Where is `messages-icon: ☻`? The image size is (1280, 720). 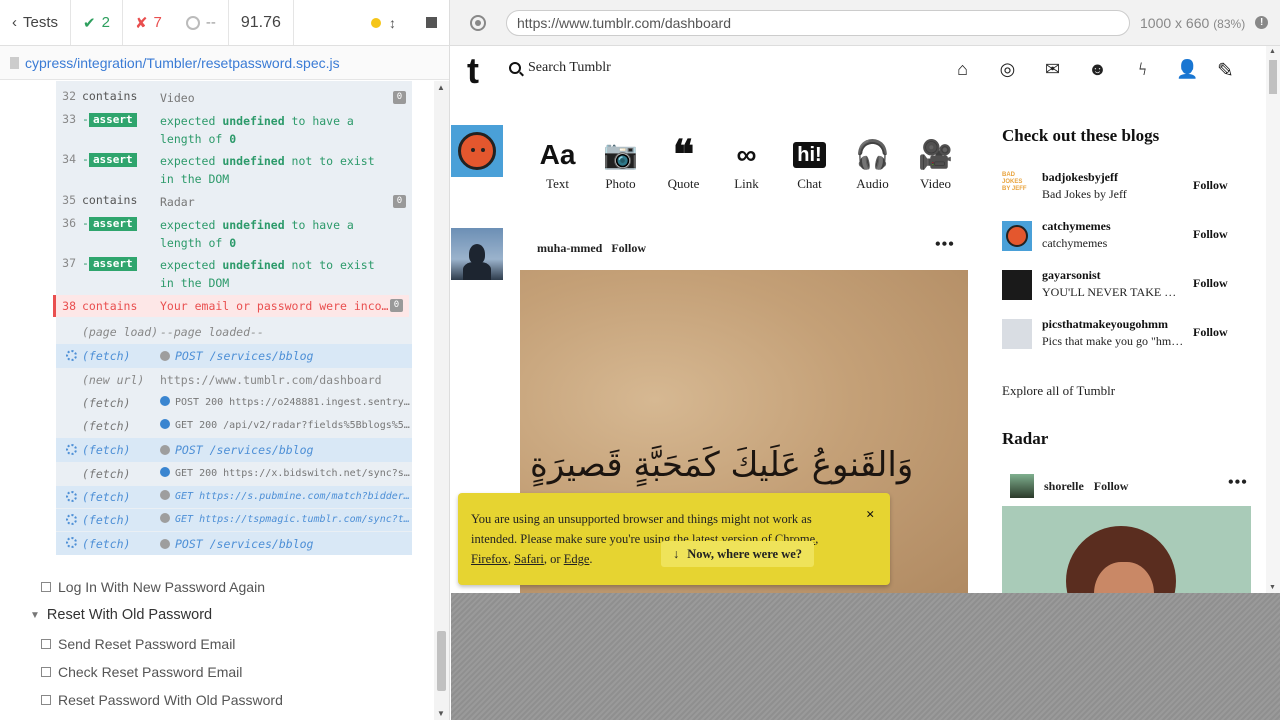 messages-icon: ☻ is located at coordinates (1097, 69).